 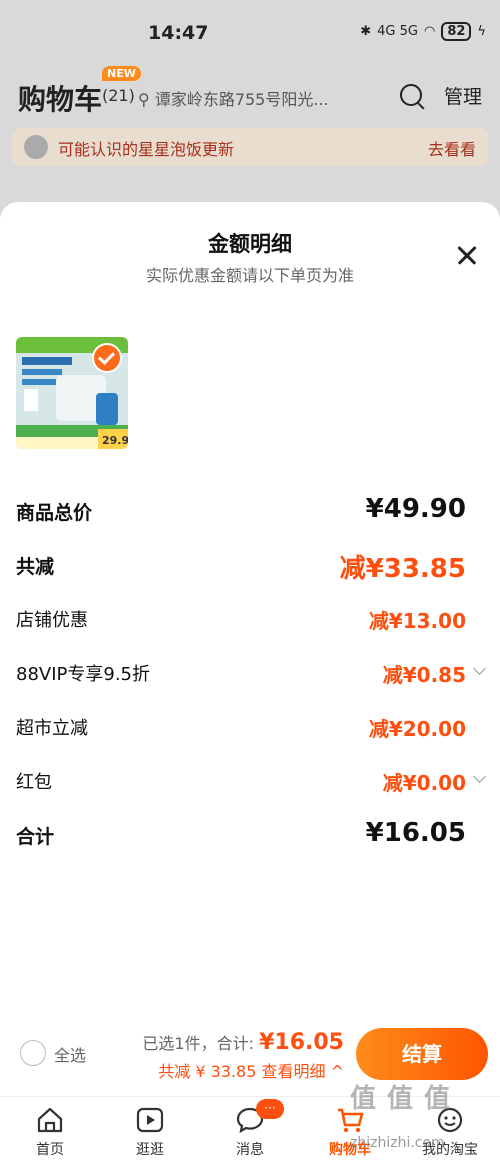 I want to click on tab-messages: ··· 消息, so click(x=250, y=1131).